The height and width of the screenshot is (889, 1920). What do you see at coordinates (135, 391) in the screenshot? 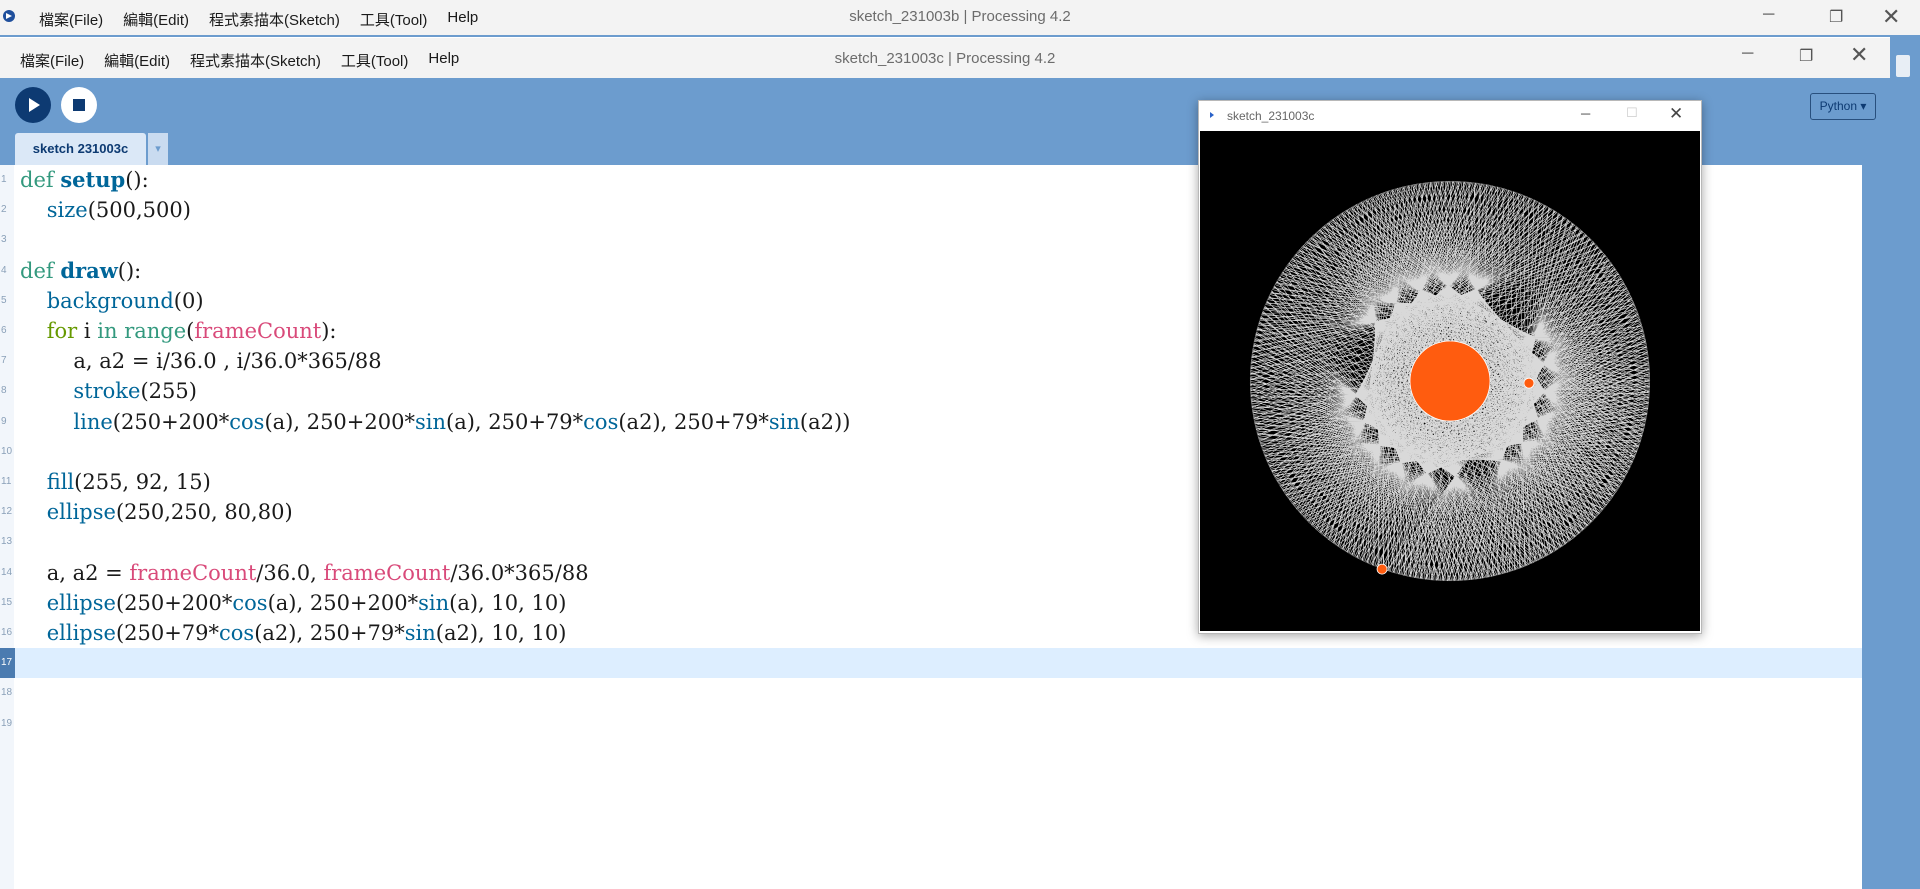
I see `code-text: stroke(255)` at bounding box center [135, 391].